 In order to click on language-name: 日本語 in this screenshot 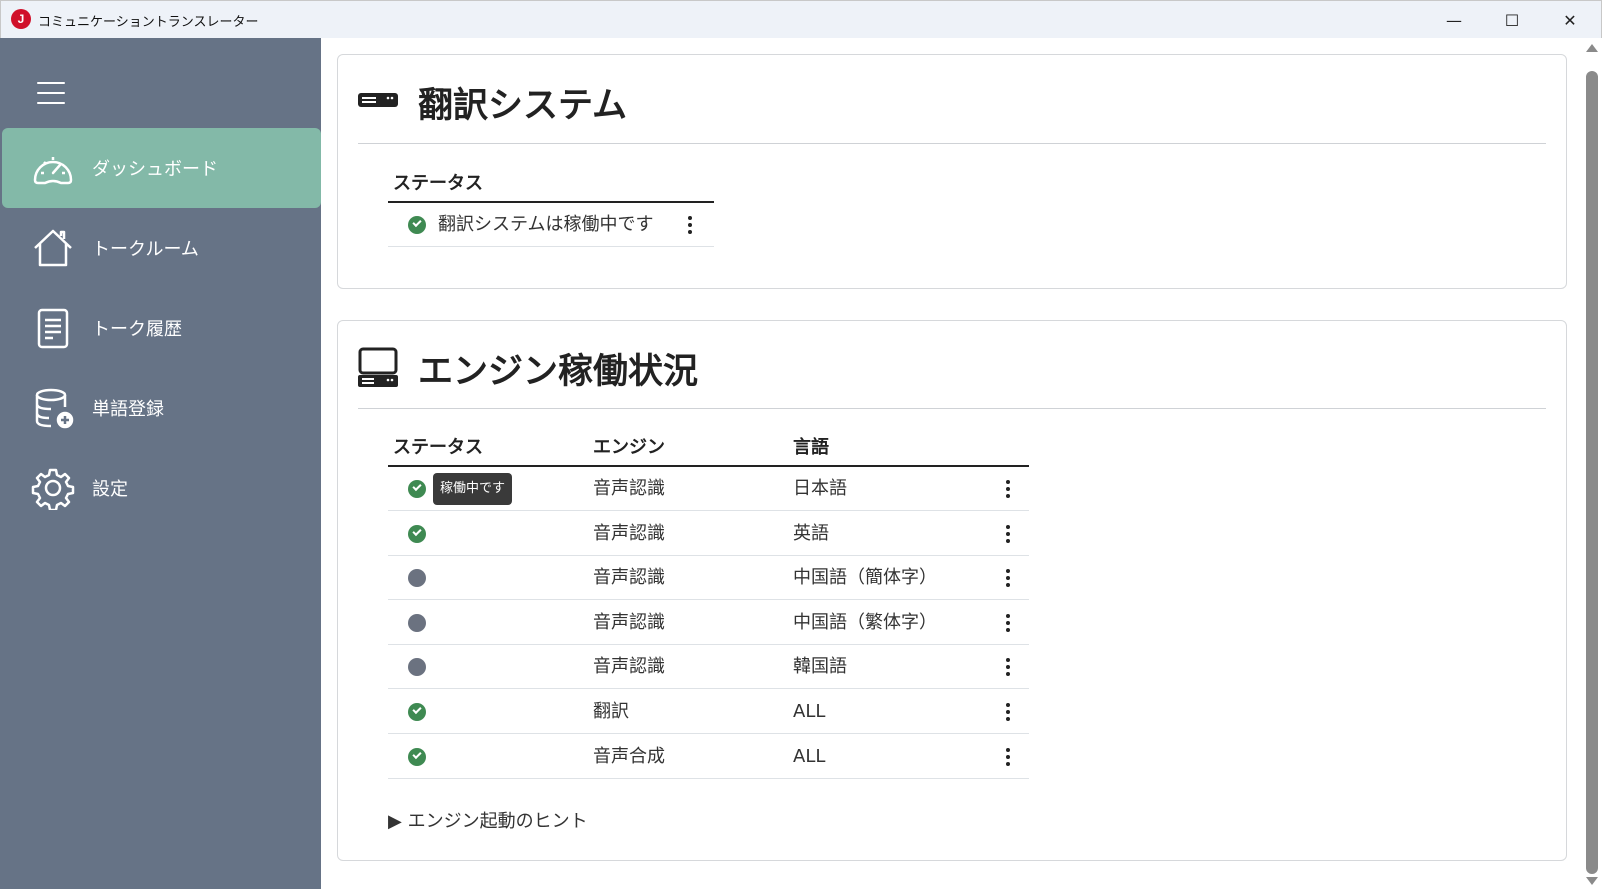, I will do `click(820, 488)`.